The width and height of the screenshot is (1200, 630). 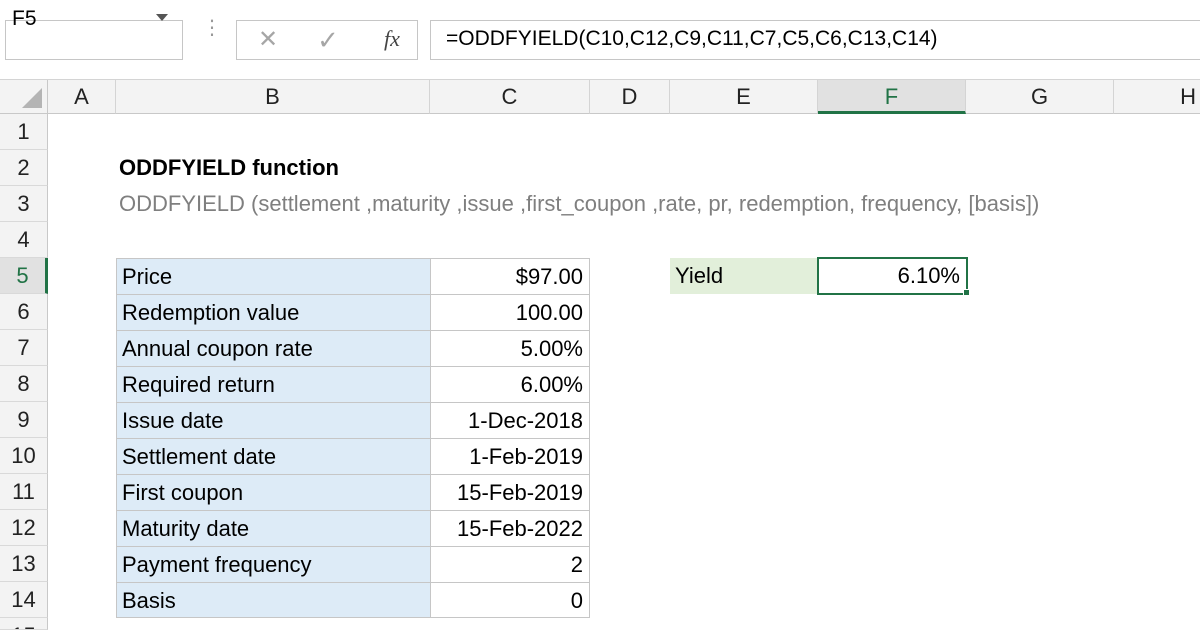 What do you see at coordinates (273, 600) in the screenshot?
I see `label-basis: Basis` at bounding box center [273, 600].